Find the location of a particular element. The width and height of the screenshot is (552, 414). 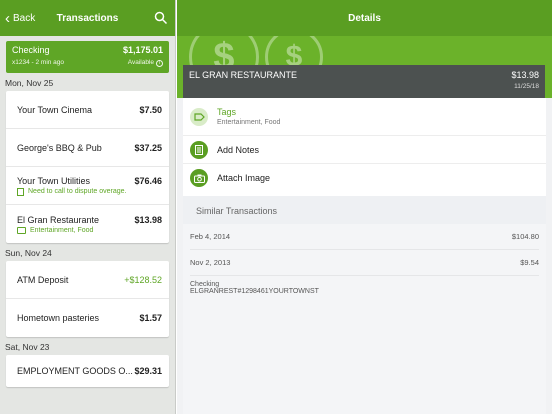

merchant-amount: $13.98 is located at coordinates (525, 75).